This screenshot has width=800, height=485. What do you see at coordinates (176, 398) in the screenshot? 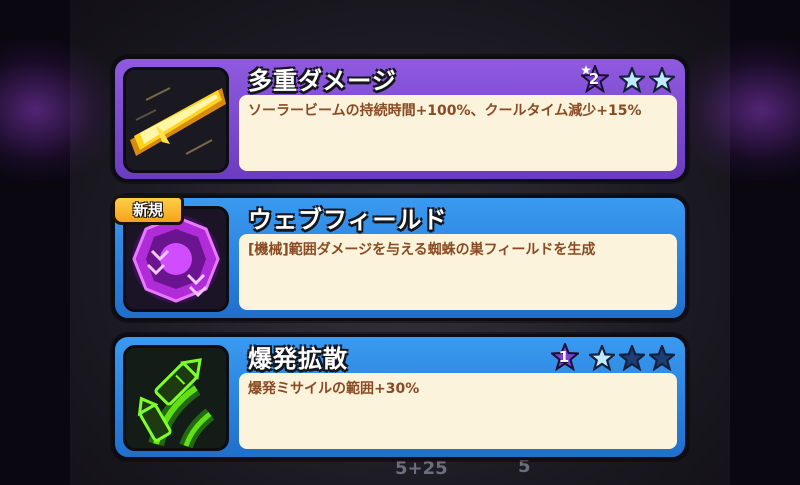
I see `missile-icon` at bounding box center [176, 398].